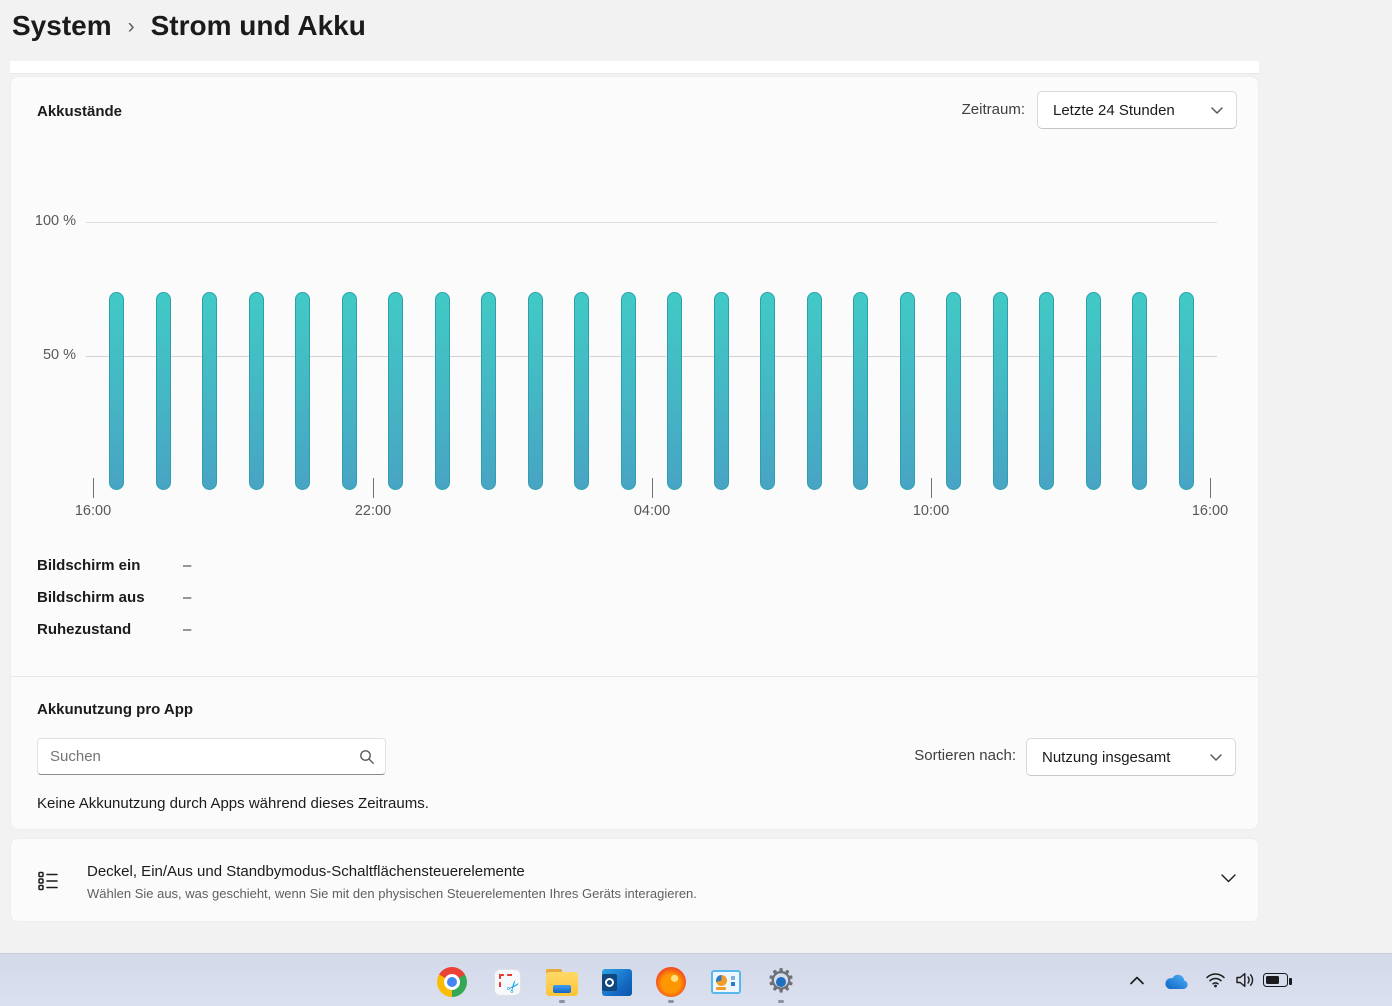  Describe the element at coordinates (993, 109) in the screenshot. I see `period-label: Zeitraum:` at that location.